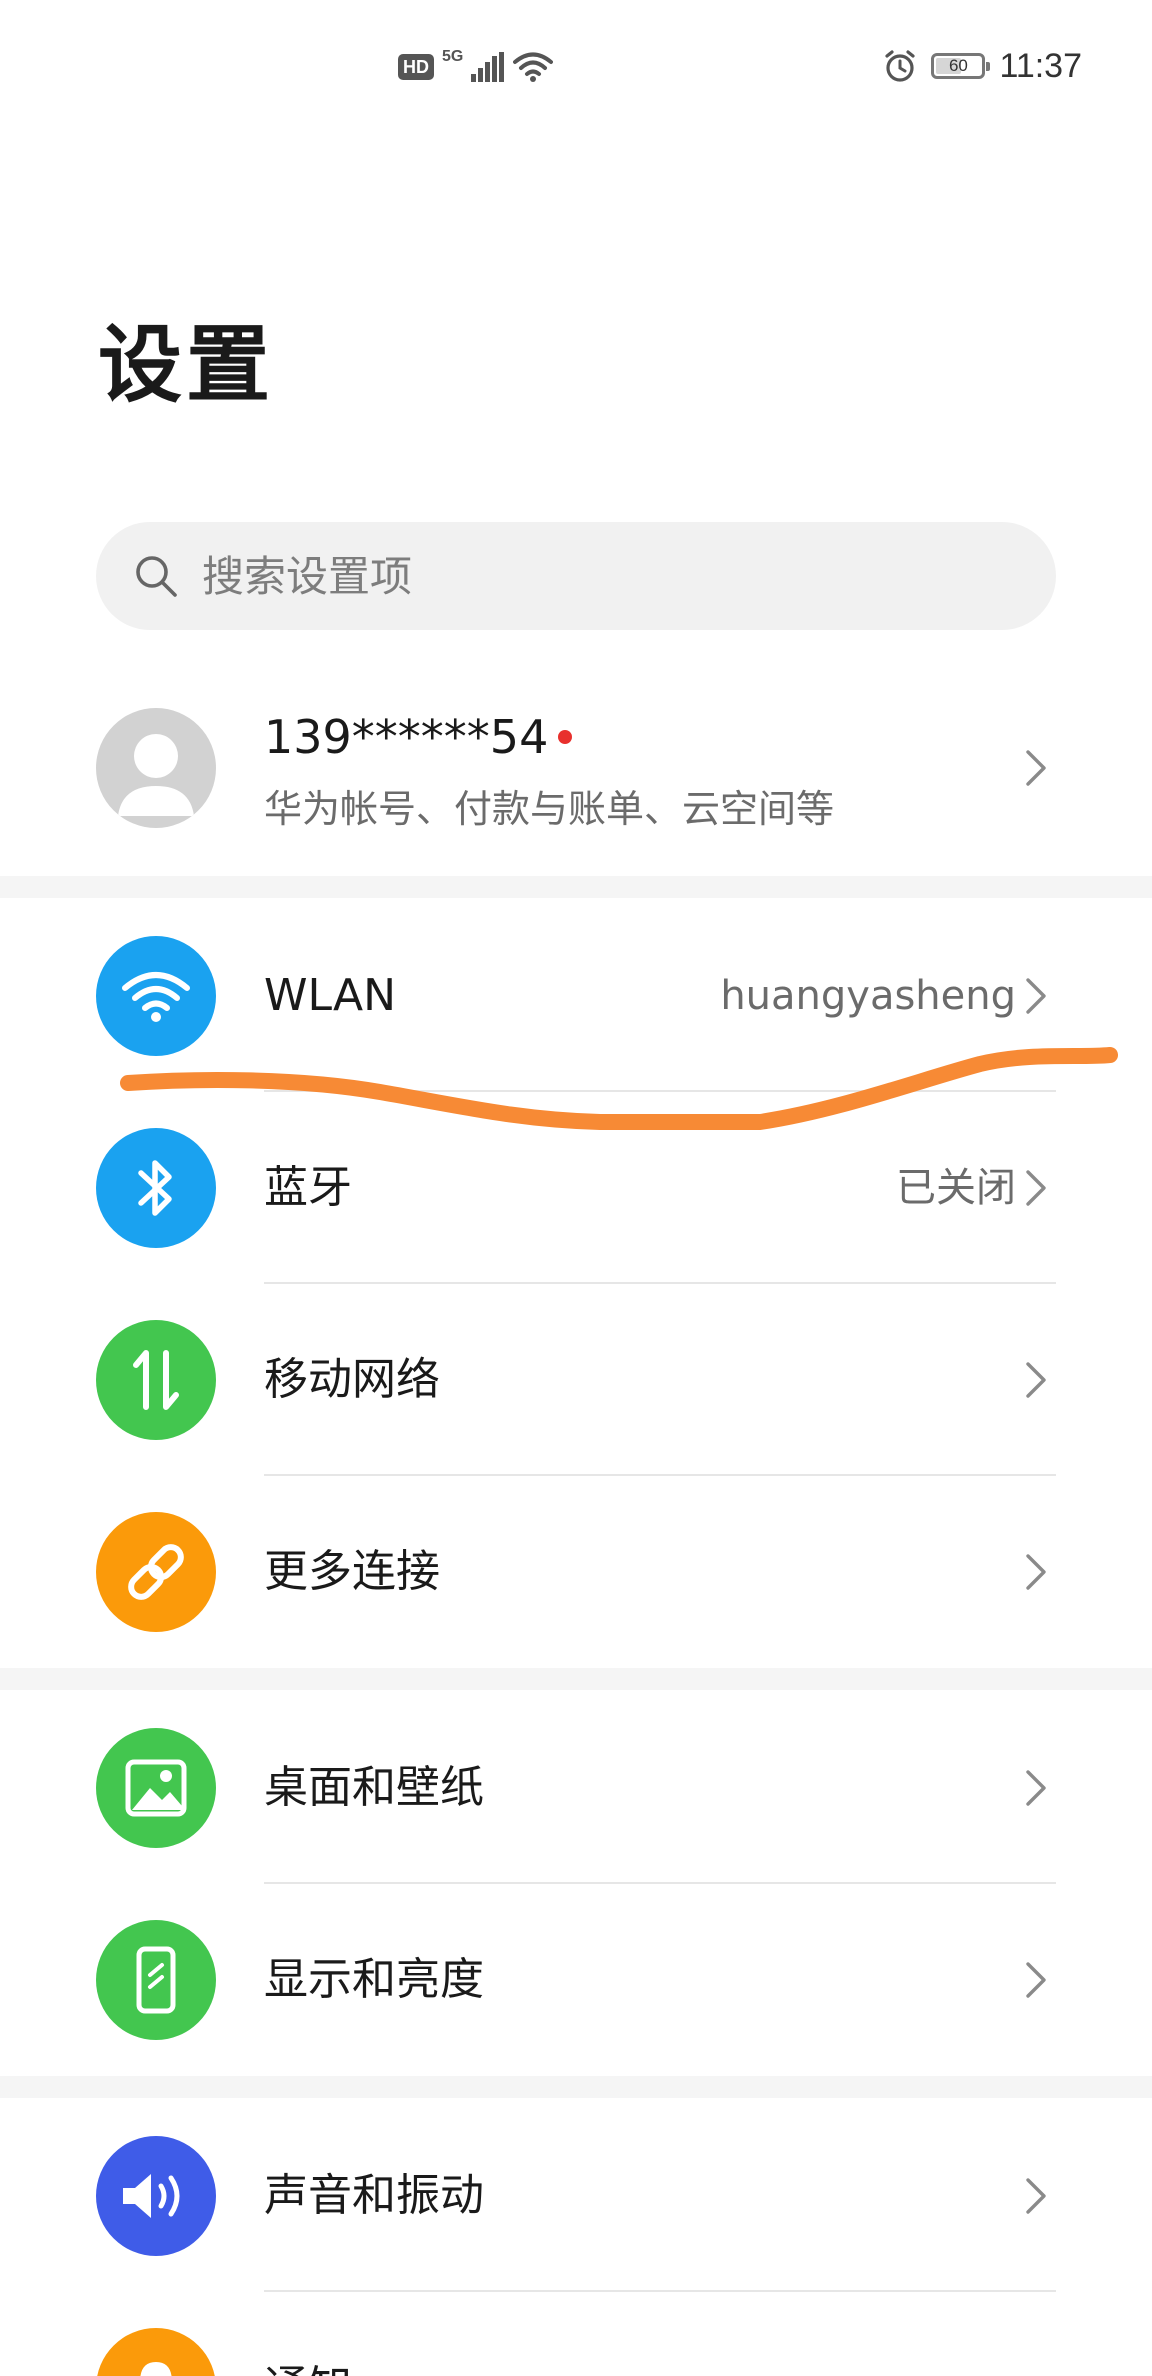  Describe the element at coordinates (576, 779) in the screenshot. I see `account-row: 139******54 华为帐号、付款与账单、云空间等` at that location.